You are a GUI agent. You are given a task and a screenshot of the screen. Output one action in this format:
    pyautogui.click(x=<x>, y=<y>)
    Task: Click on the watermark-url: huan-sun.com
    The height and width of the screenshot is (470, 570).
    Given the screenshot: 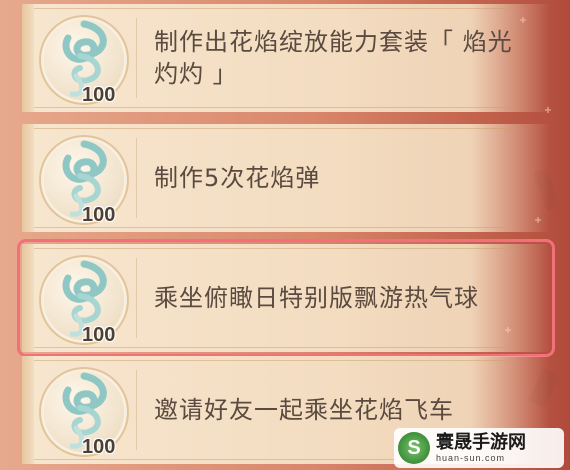 What is the action you would take?
    pyautogui.click(x=471, y=457)
    